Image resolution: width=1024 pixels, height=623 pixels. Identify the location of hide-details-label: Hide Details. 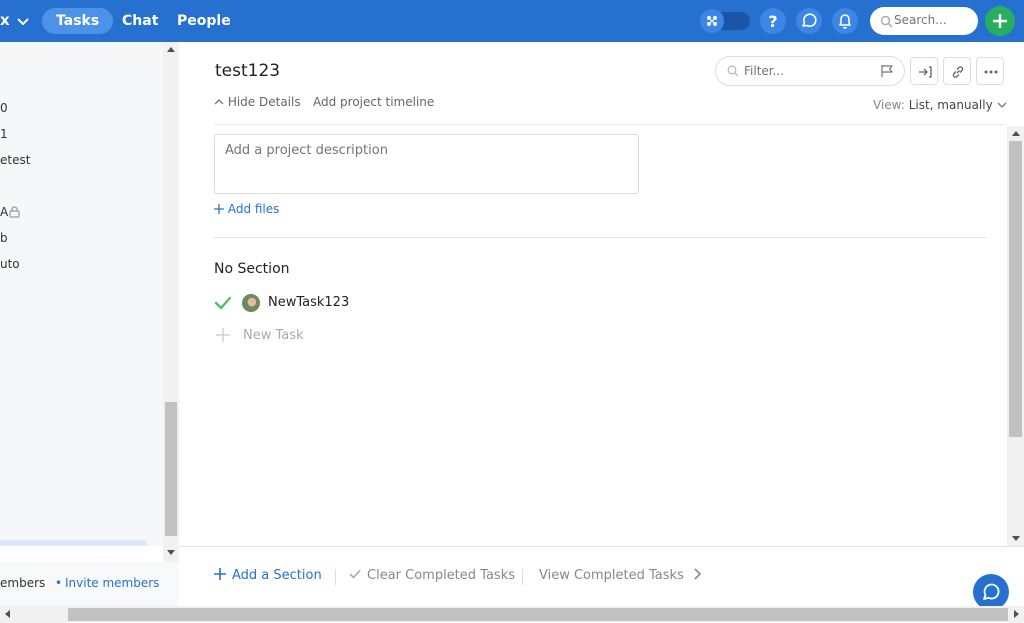
(264, 102).